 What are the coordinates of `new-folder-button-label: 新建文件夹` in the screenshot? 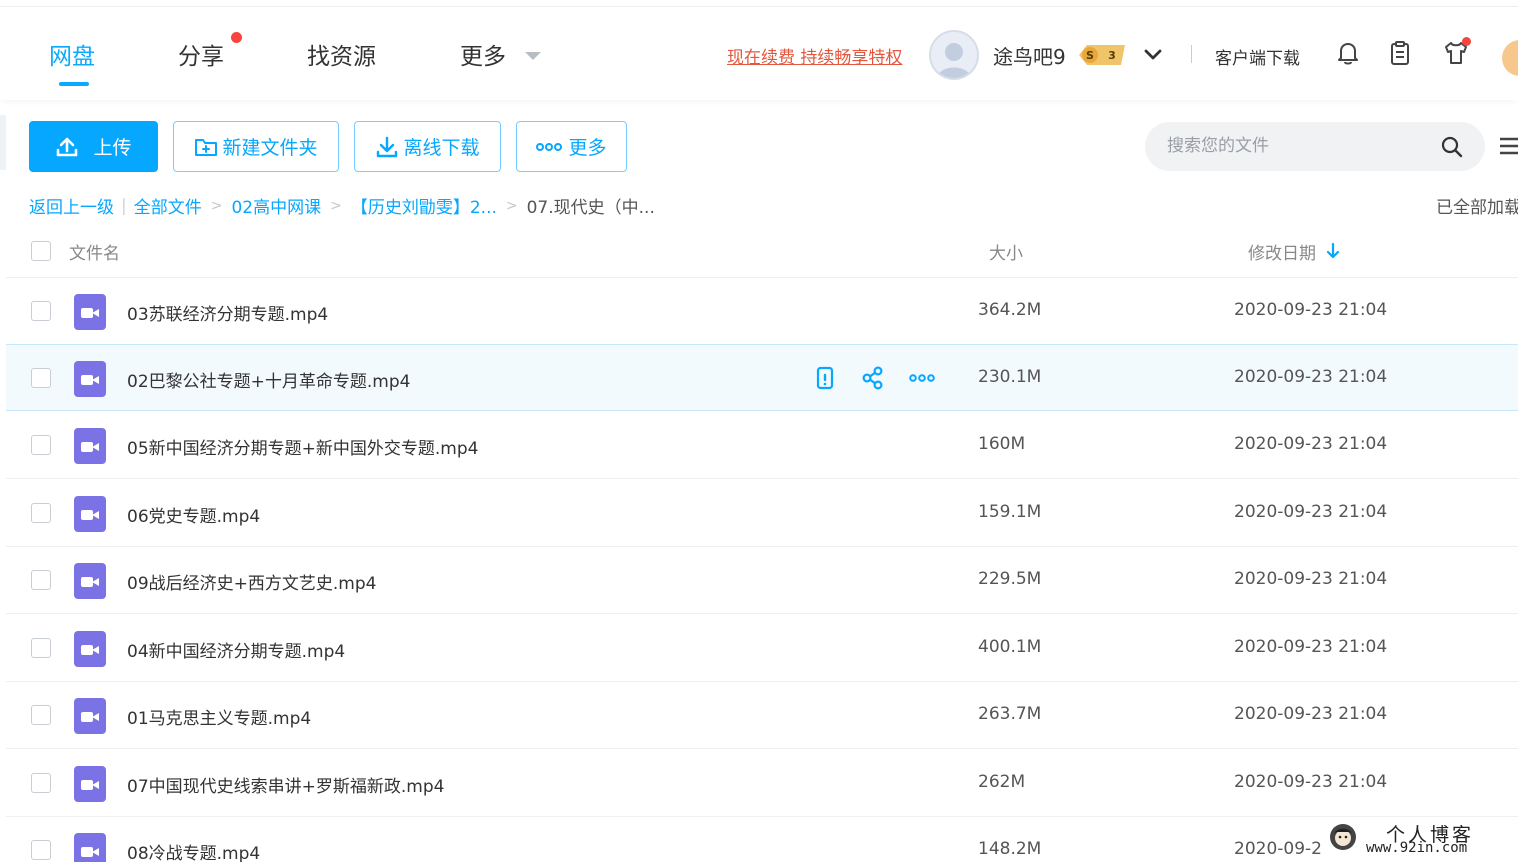 It's located at (270, 148).